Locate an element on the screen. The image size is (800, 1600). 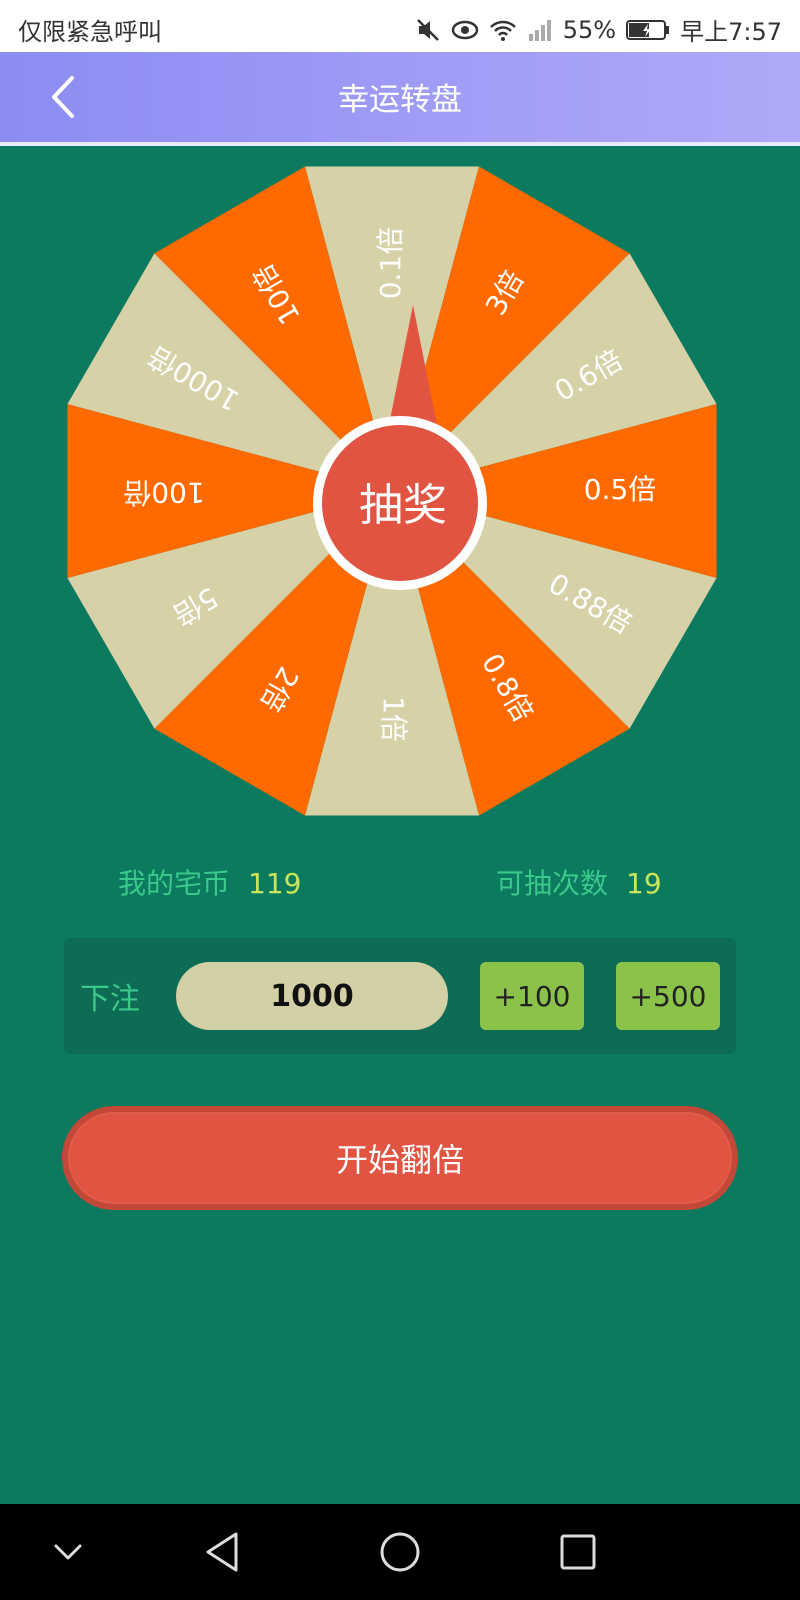
navigation-bar is located at coordinates (400, 1552).